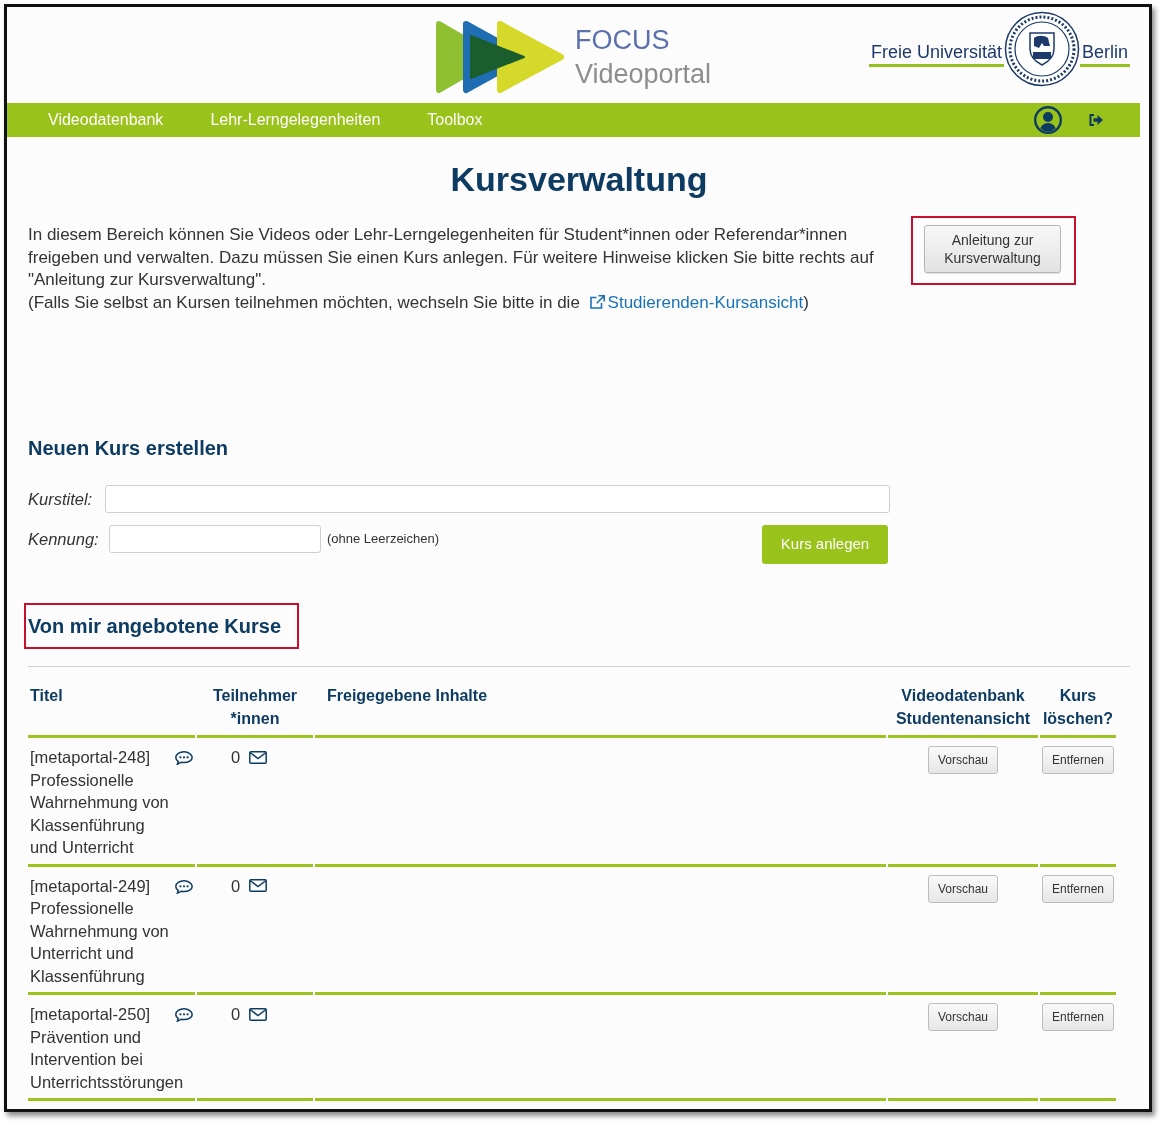 The image size is (1164, 1125). I want to click on user-account-icon, so click(1048, 120).